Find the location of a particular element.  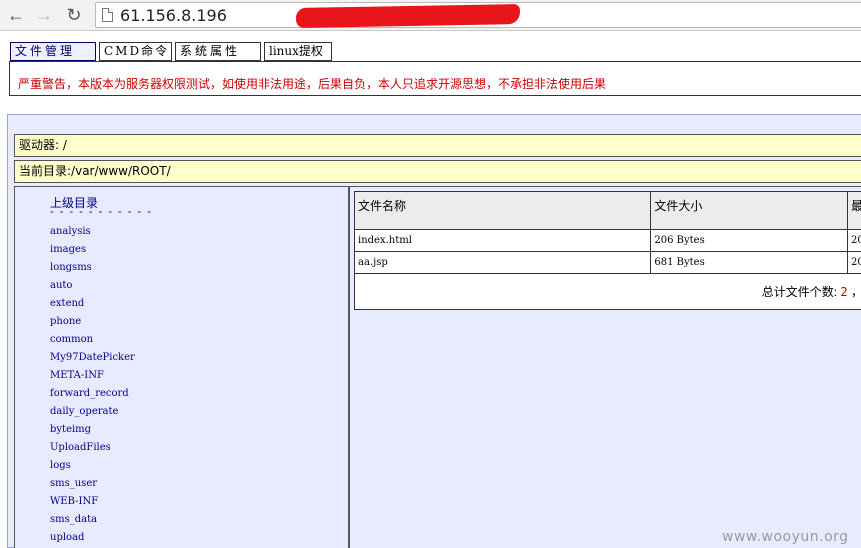

tab-file-management: 文件管理 is located at coordinates (53, 51).